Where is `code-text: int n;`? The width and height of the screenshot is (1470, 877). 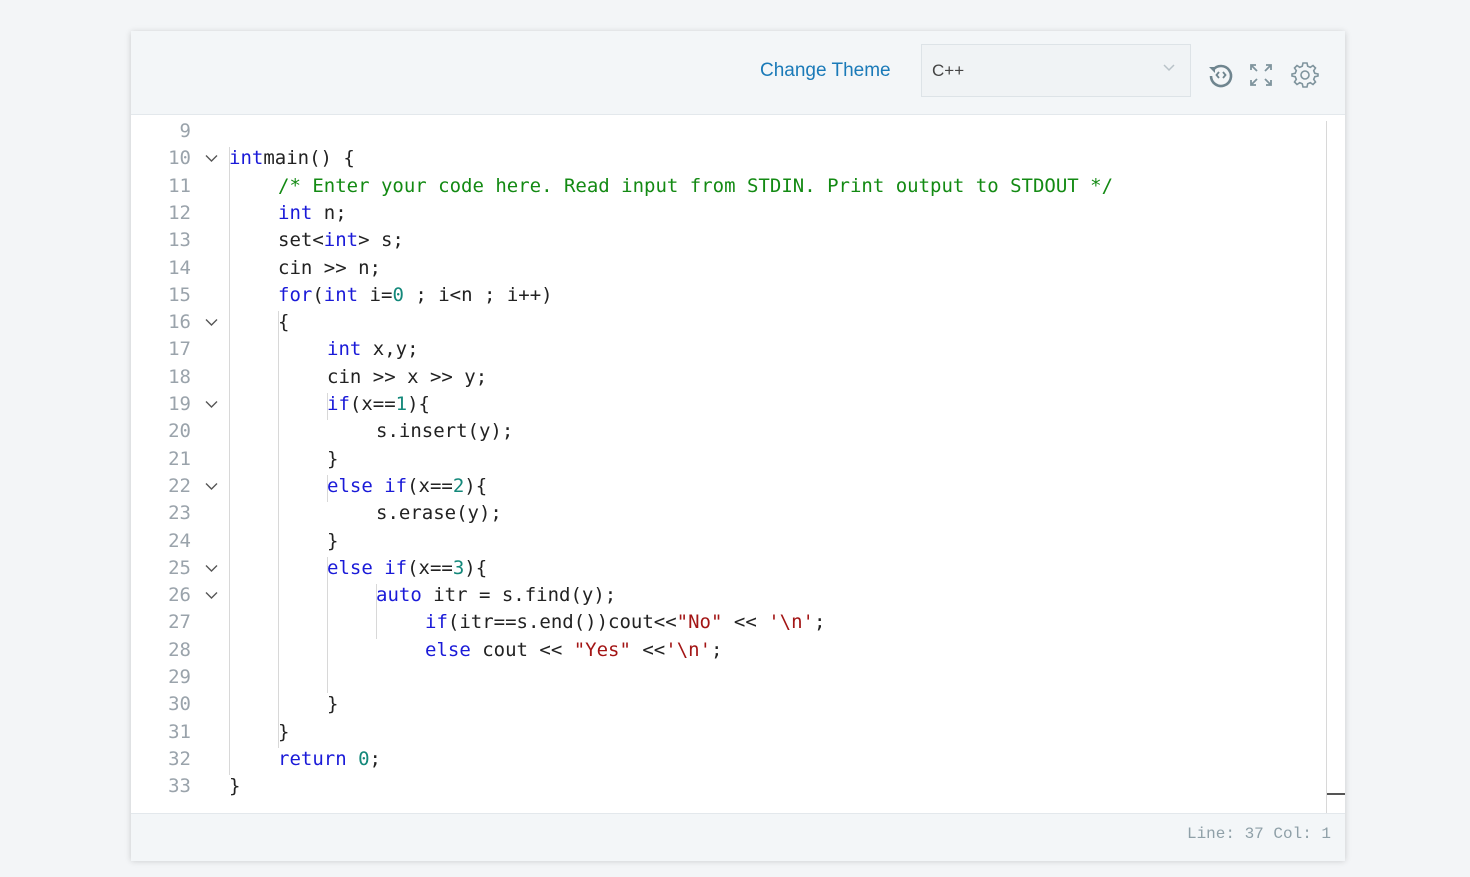 code-text: int n; is located at coordinates (312, 212).